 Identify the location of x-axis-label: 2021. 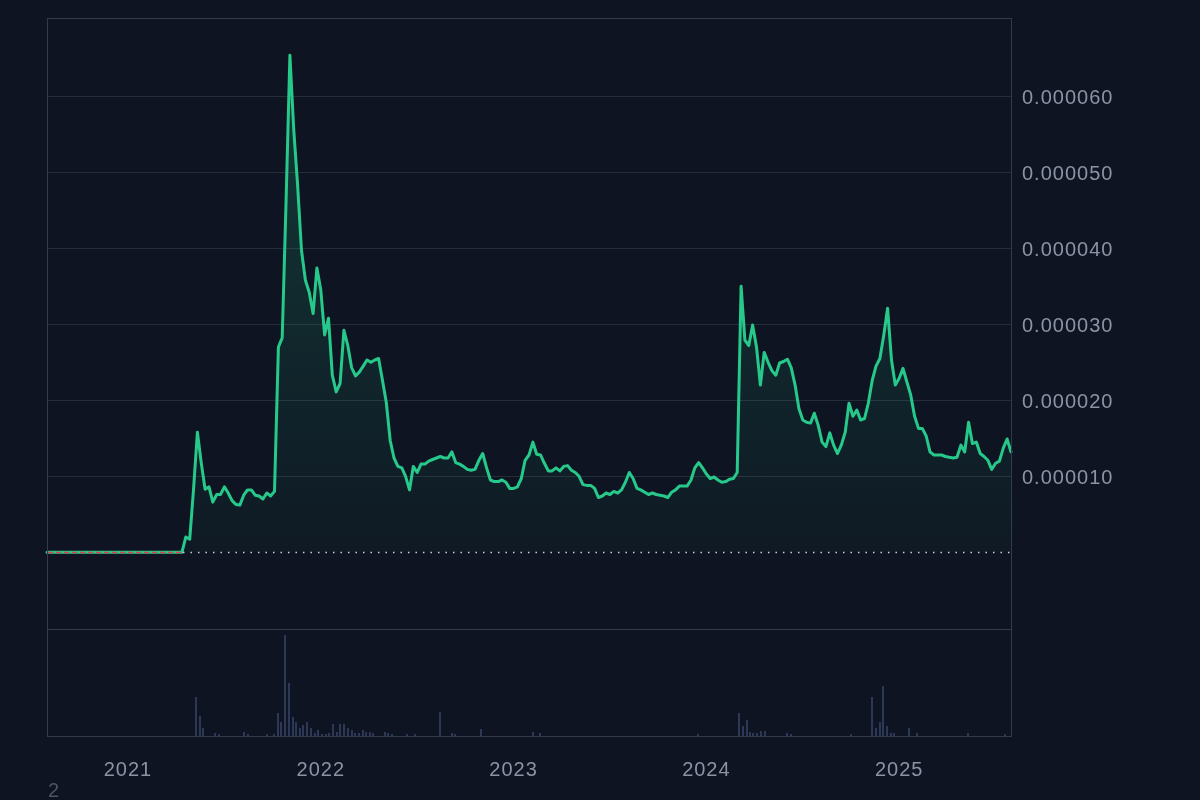
(128, 769).